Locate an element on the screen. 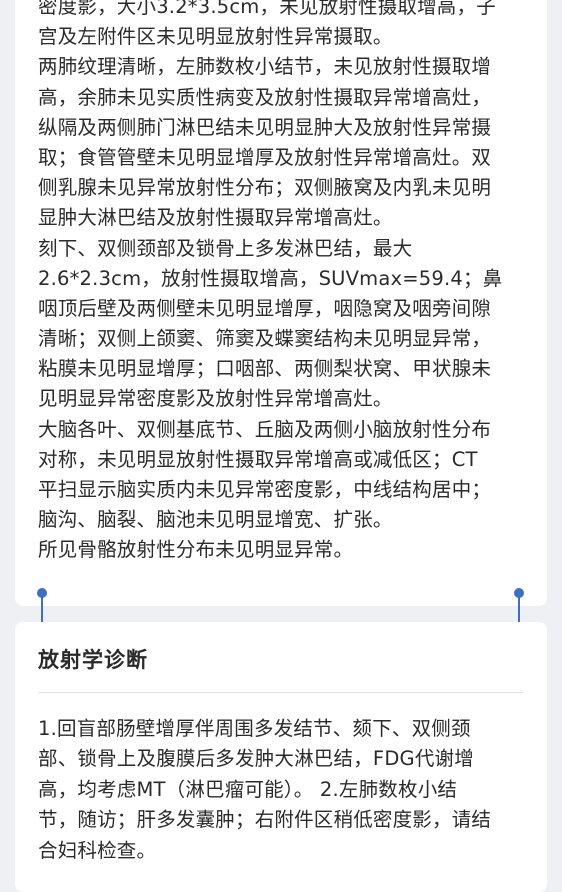  findings-line: 两肺纹理清晰，左肺数枚小结节，未见放射性摄取增 is located at coordinates (265, 67).